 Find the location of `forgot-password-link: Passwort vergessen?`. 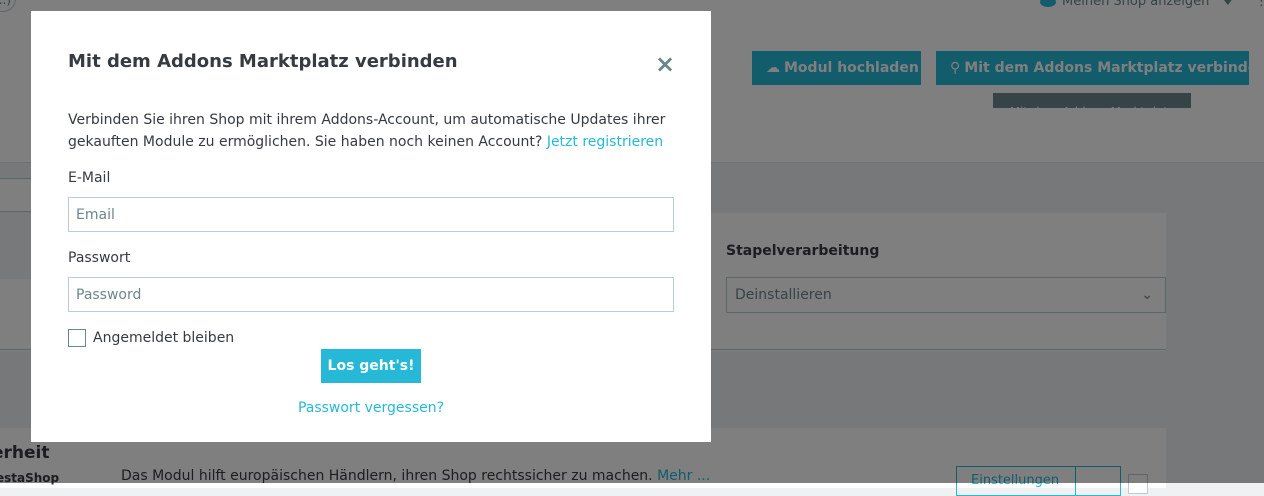

forgot-password-link: Passwort vergessen? is located at coordinates (371, 408).